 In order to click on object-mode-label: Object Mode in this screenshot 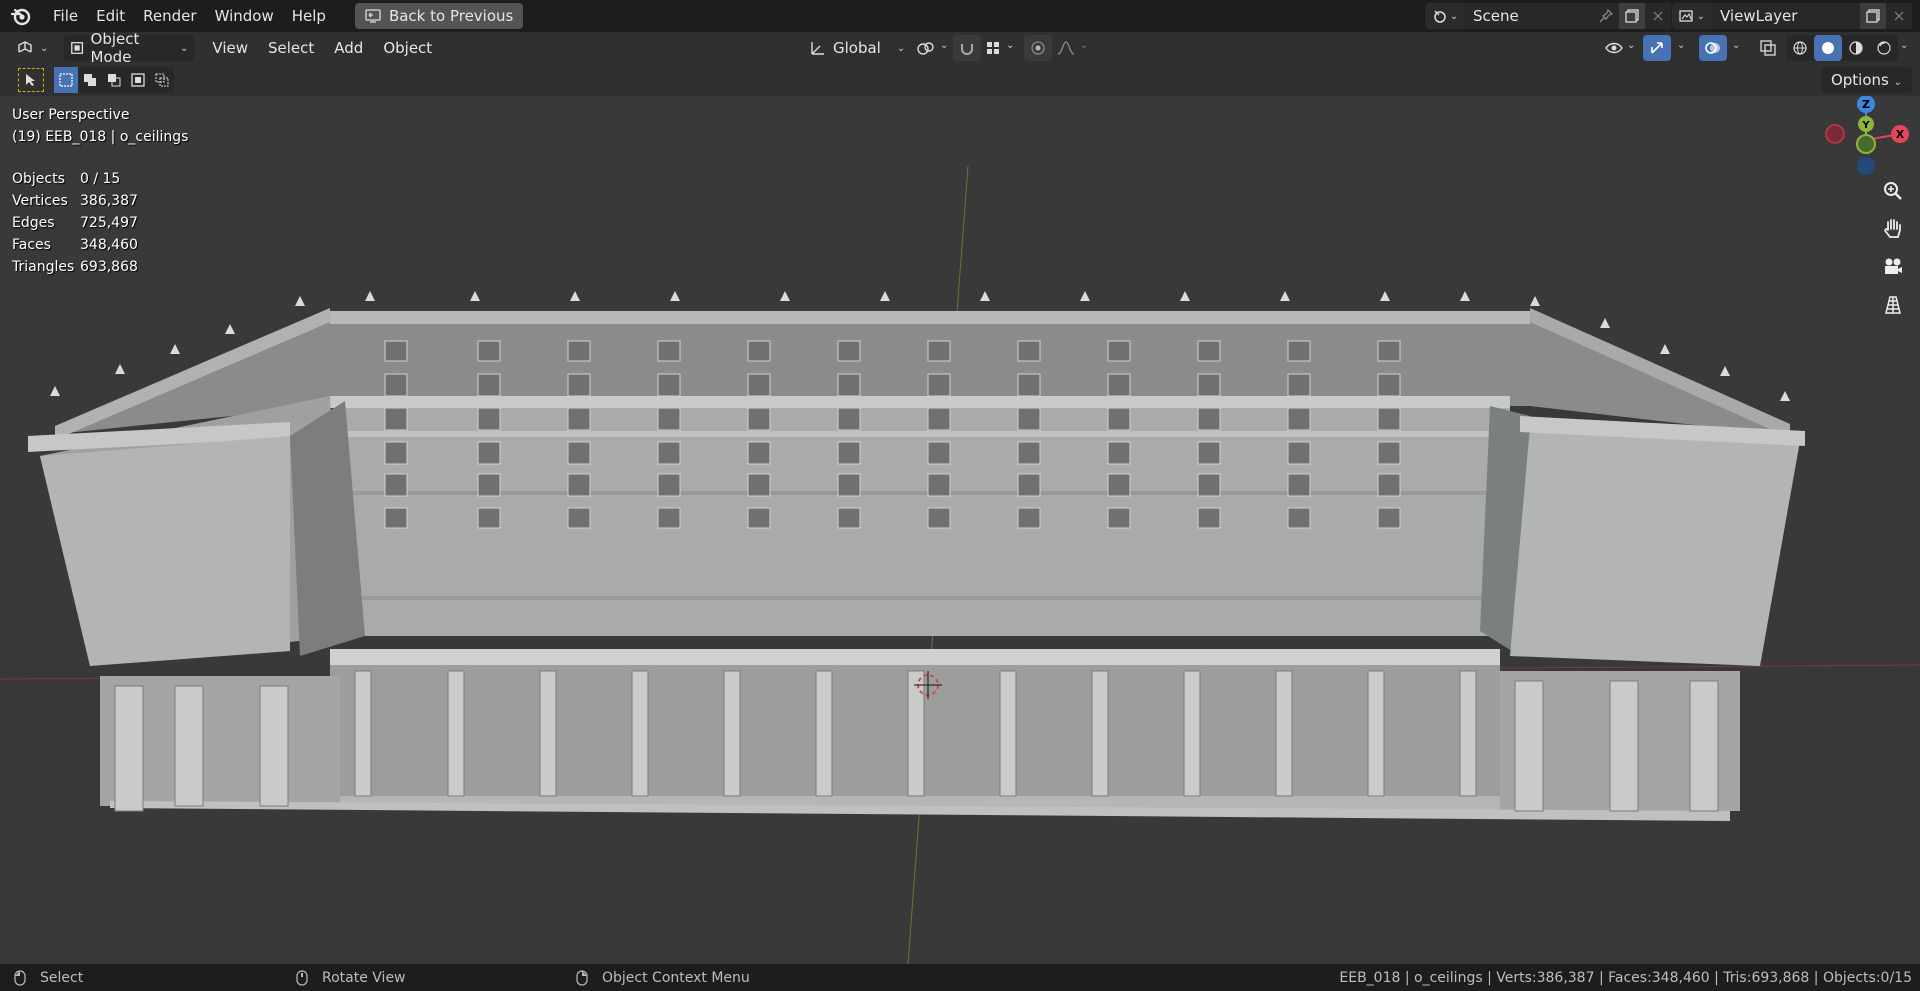, I will do `click(115, 48)`.